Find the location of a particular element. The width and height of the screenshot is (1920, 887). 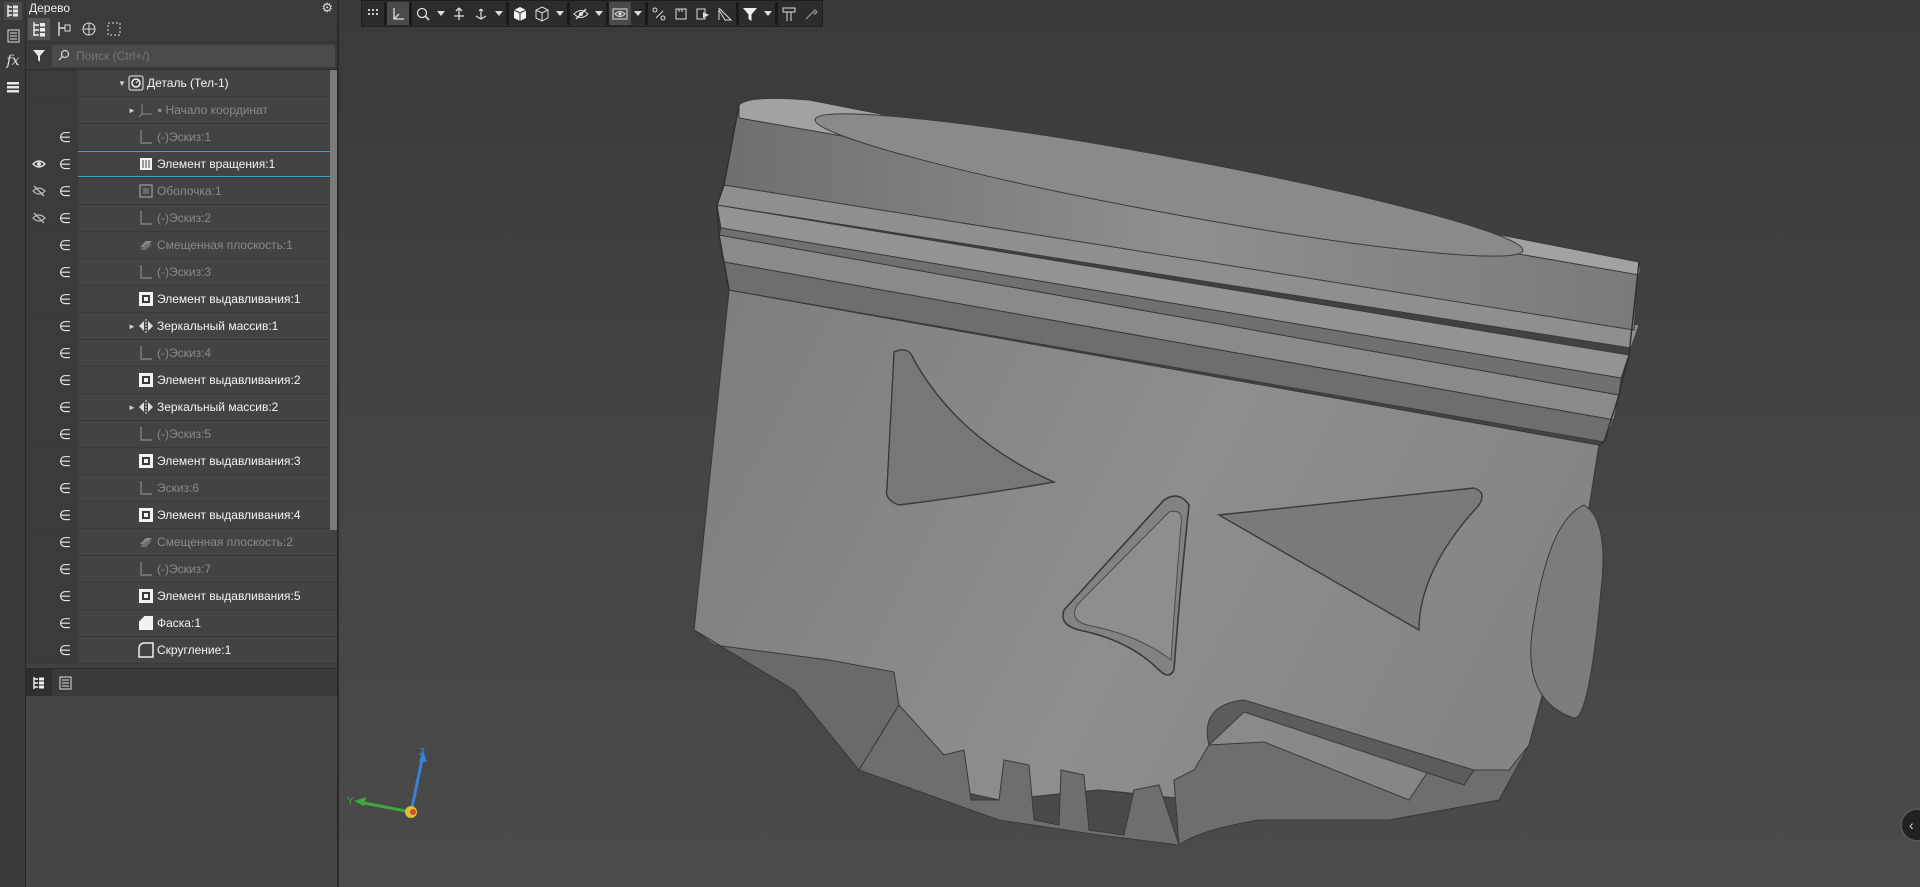

structure-tree-icon is located at coordinates (64, 29).